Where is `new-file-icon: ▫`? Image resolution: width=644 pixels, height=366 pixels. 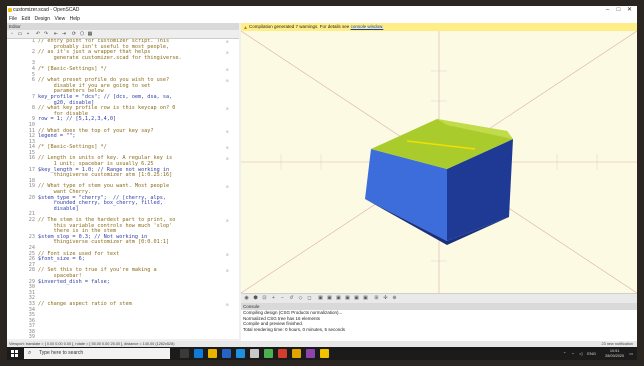 new-file-icon: ▫ is located at coordinates (12, 34).